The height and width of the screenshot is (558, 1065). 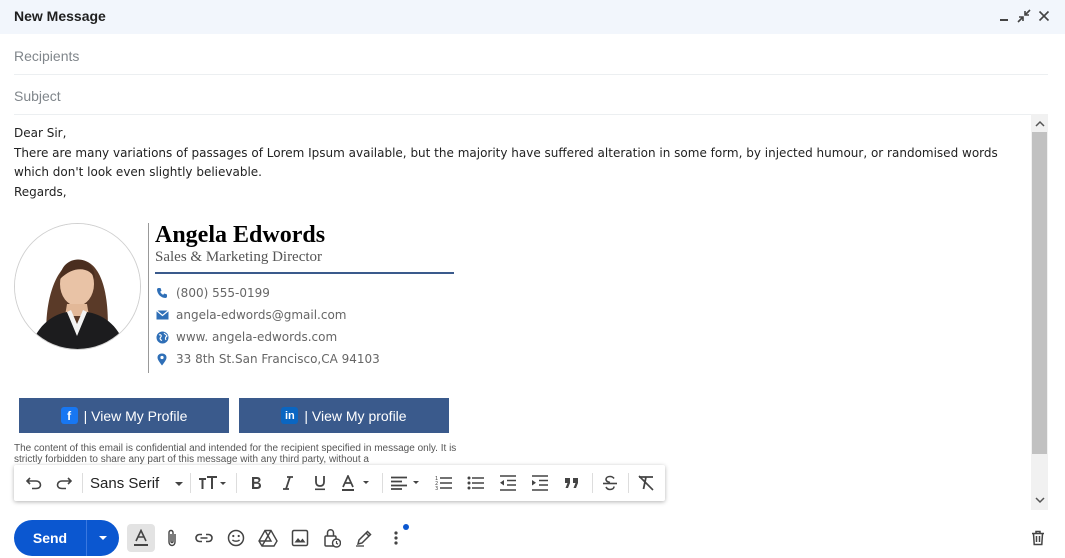 I want to click on font-family-select: Sans Serif, so click(x=137, y=483).